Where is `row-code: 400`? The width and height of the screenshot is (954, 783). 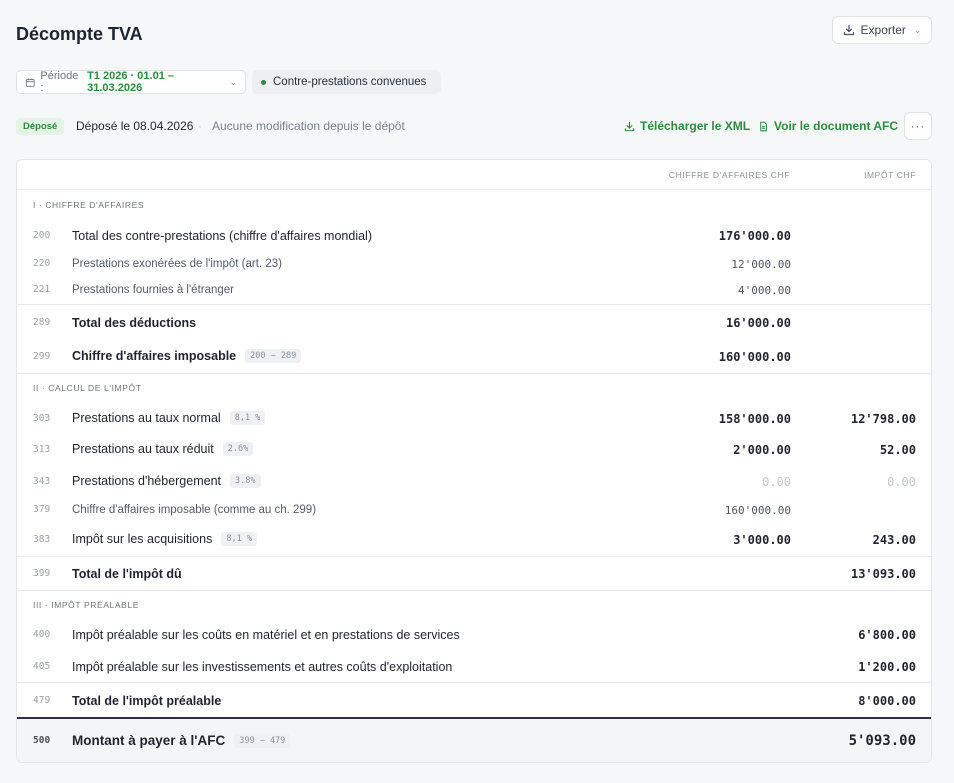 row-code: 400 is located at coordinates (42, 634).